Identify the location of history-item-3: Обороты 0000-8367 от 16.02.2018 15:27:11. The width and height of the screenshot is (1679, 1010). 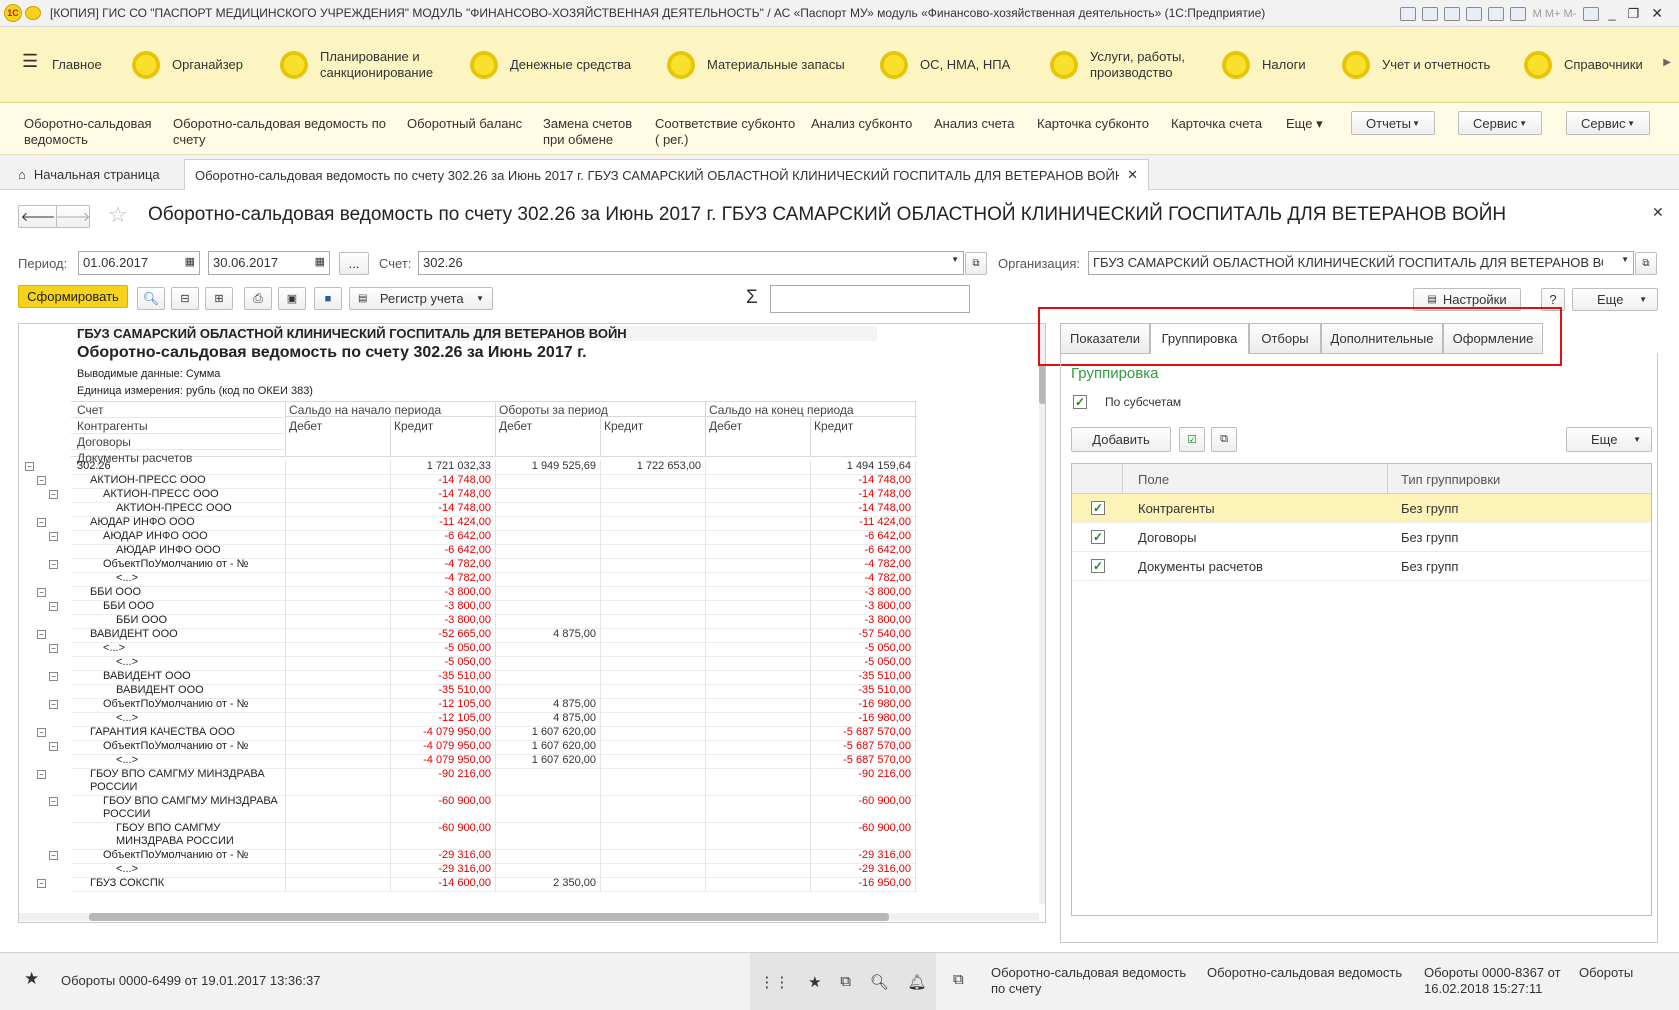
(1492, 981).